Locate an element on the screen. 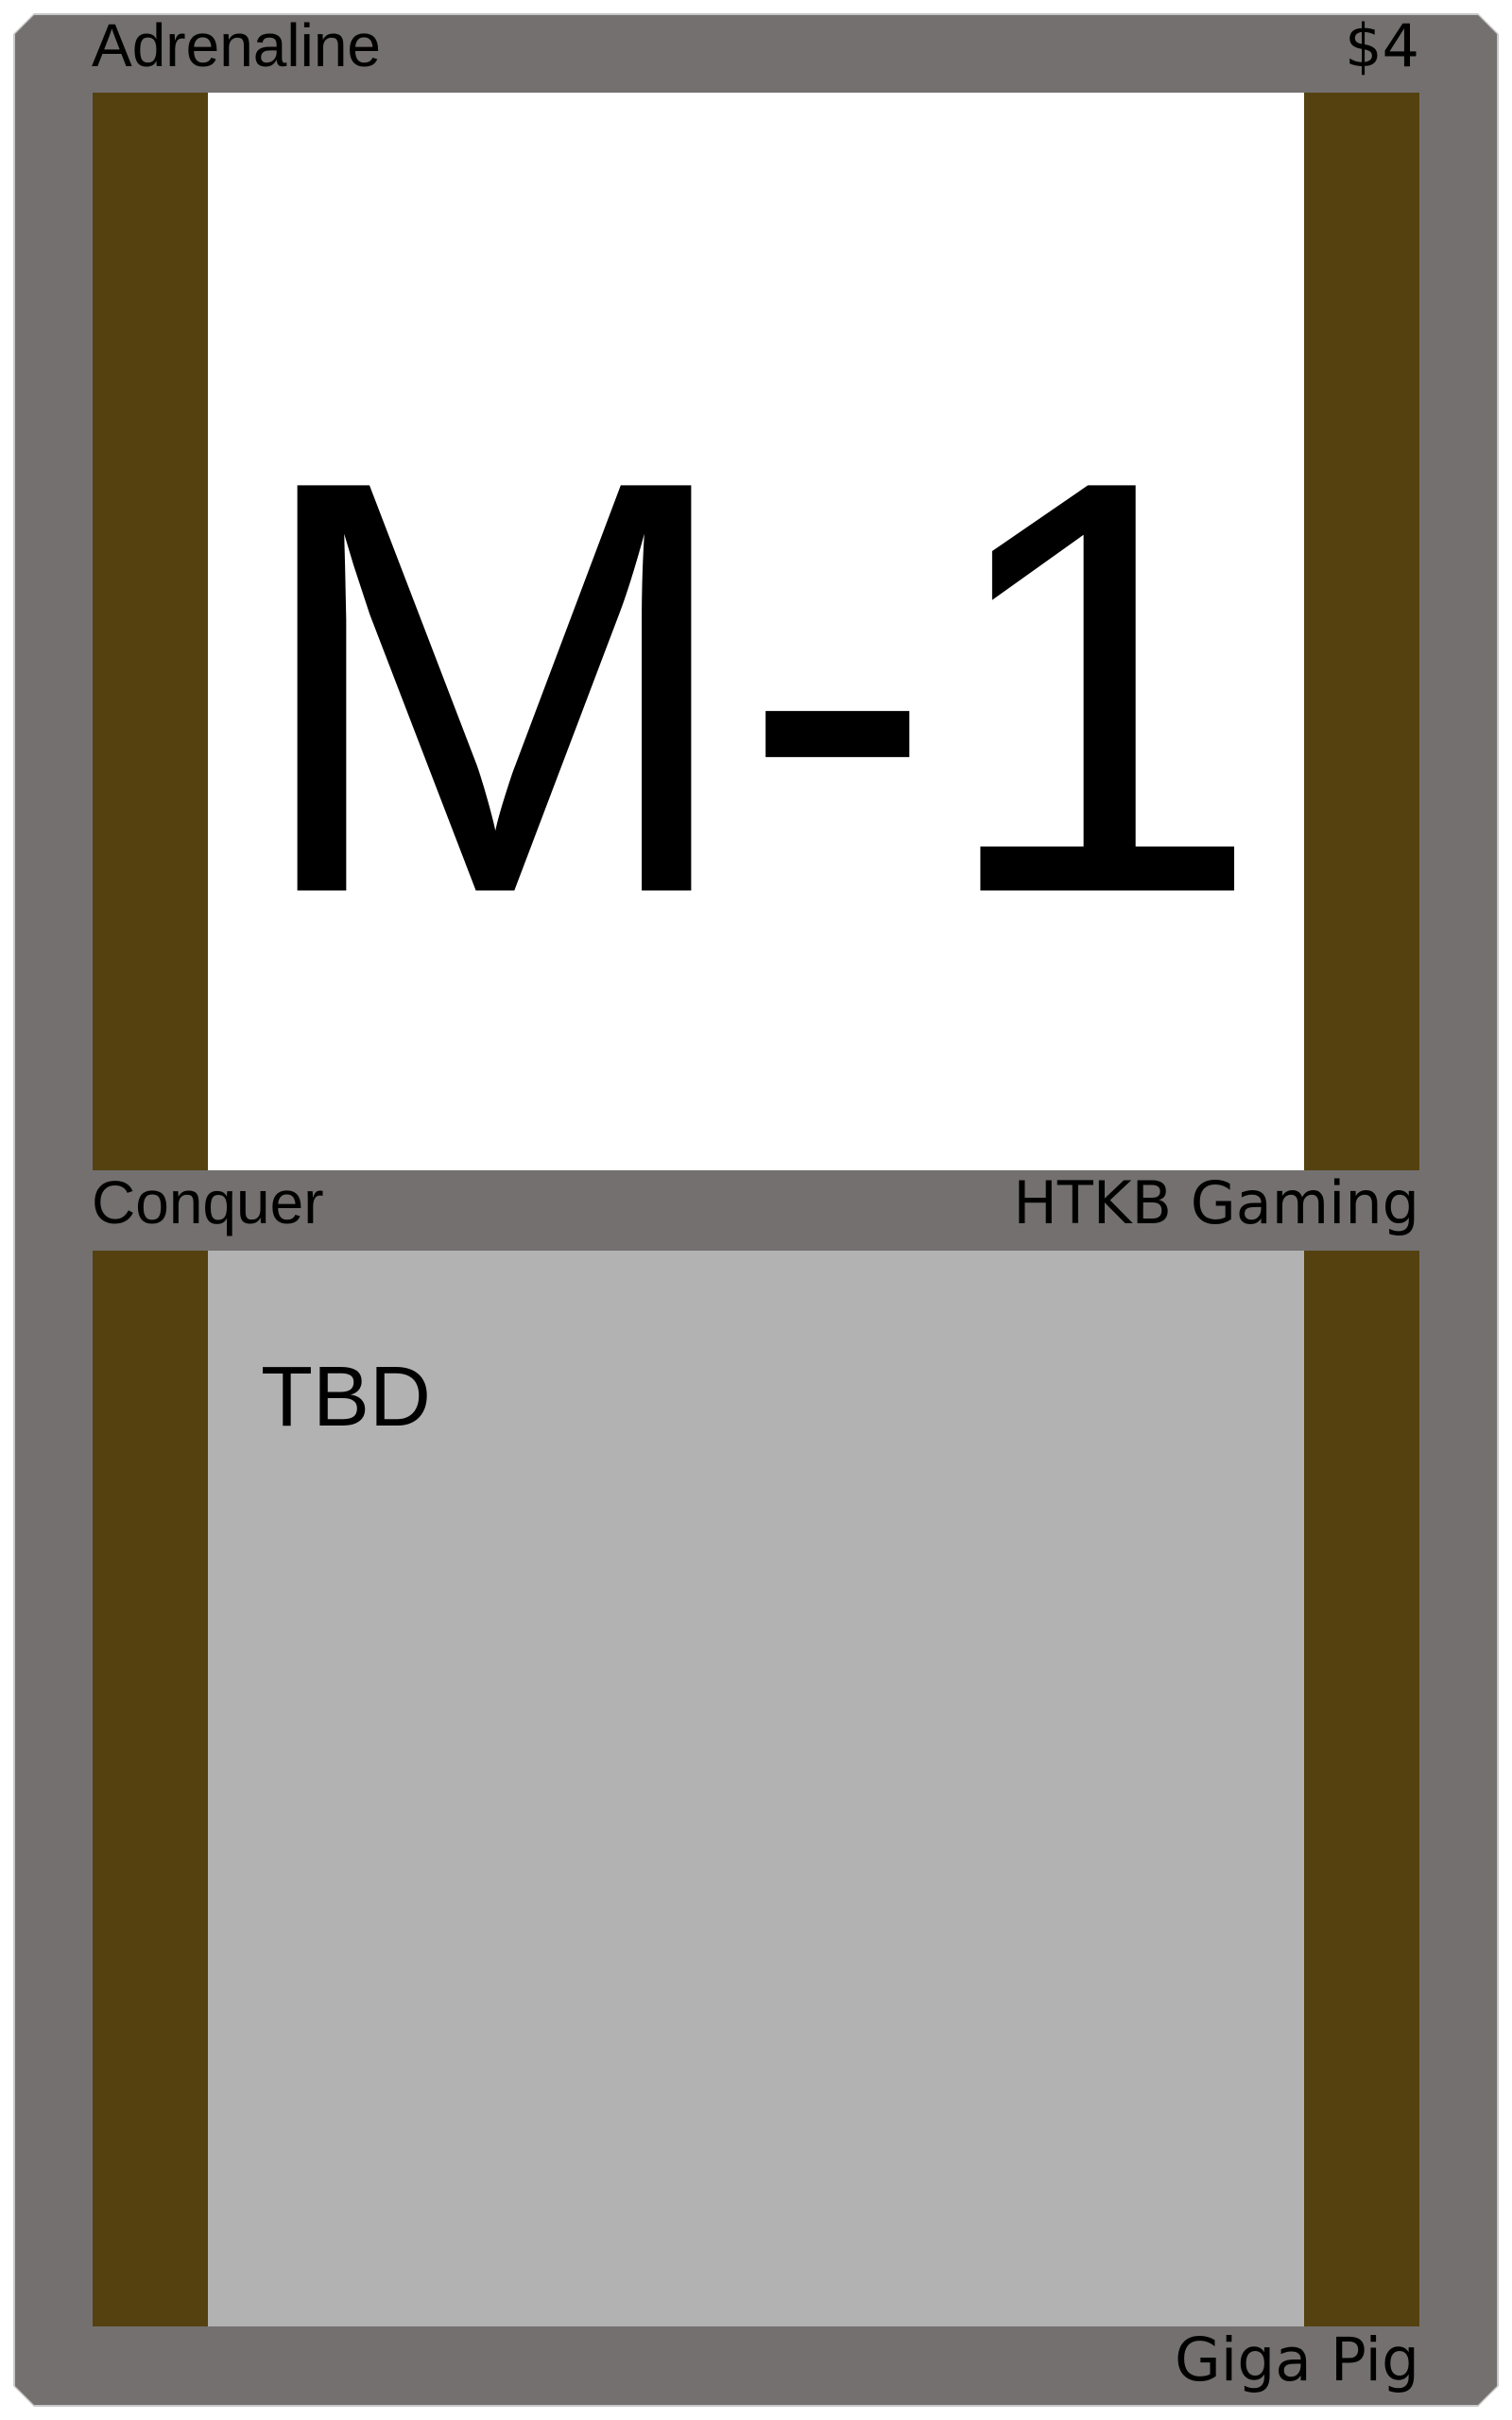  right-bar-bottom is located at coordinates (1361, 1788).